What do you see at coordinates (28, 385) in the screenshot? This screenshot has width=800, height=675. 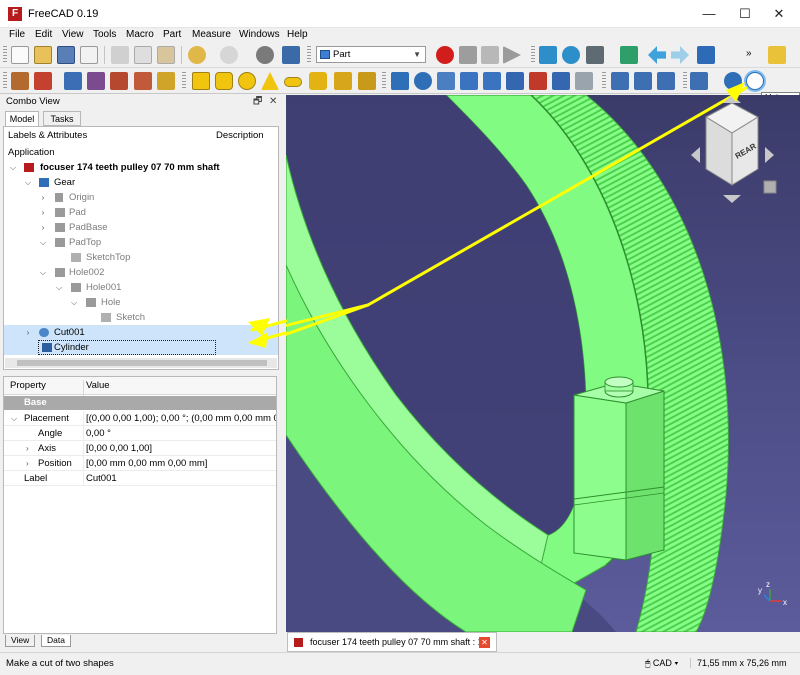 I see `property-column-header: Property` at bounding box center [28, 385].